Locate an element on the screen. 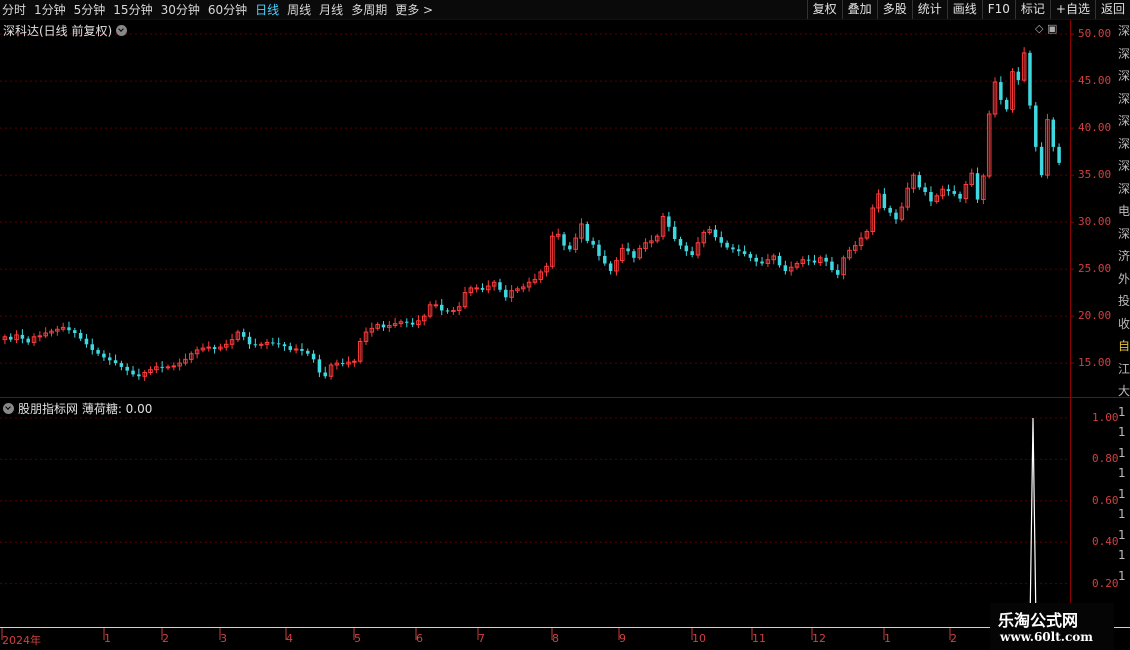  diamond-icon: ◇ is located at coordinates (1039, 28).